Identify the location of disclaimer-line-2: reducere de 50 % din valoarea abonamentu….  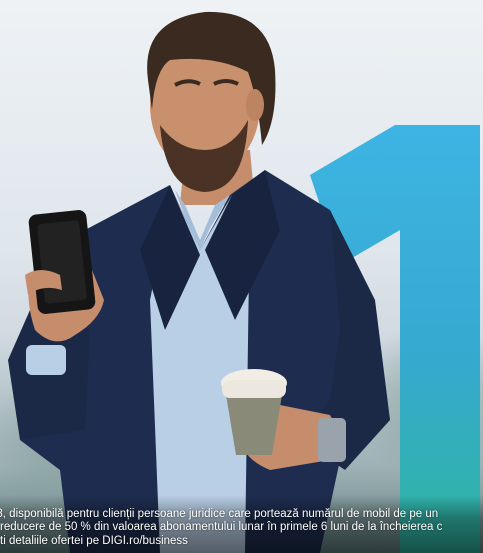
(221, 527).